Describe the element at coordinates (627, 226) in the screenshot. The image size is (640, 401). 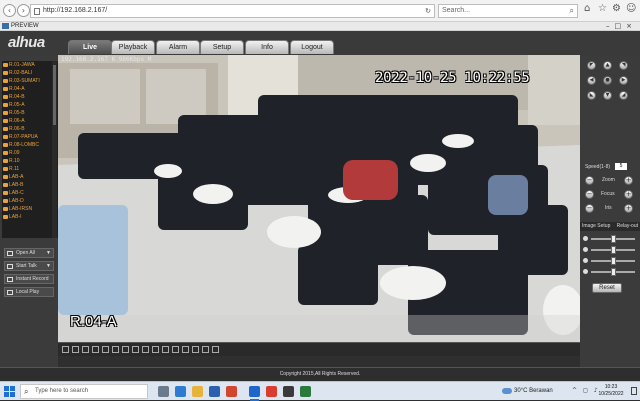
I see `relay-out-tab: Relay-out` at that location.